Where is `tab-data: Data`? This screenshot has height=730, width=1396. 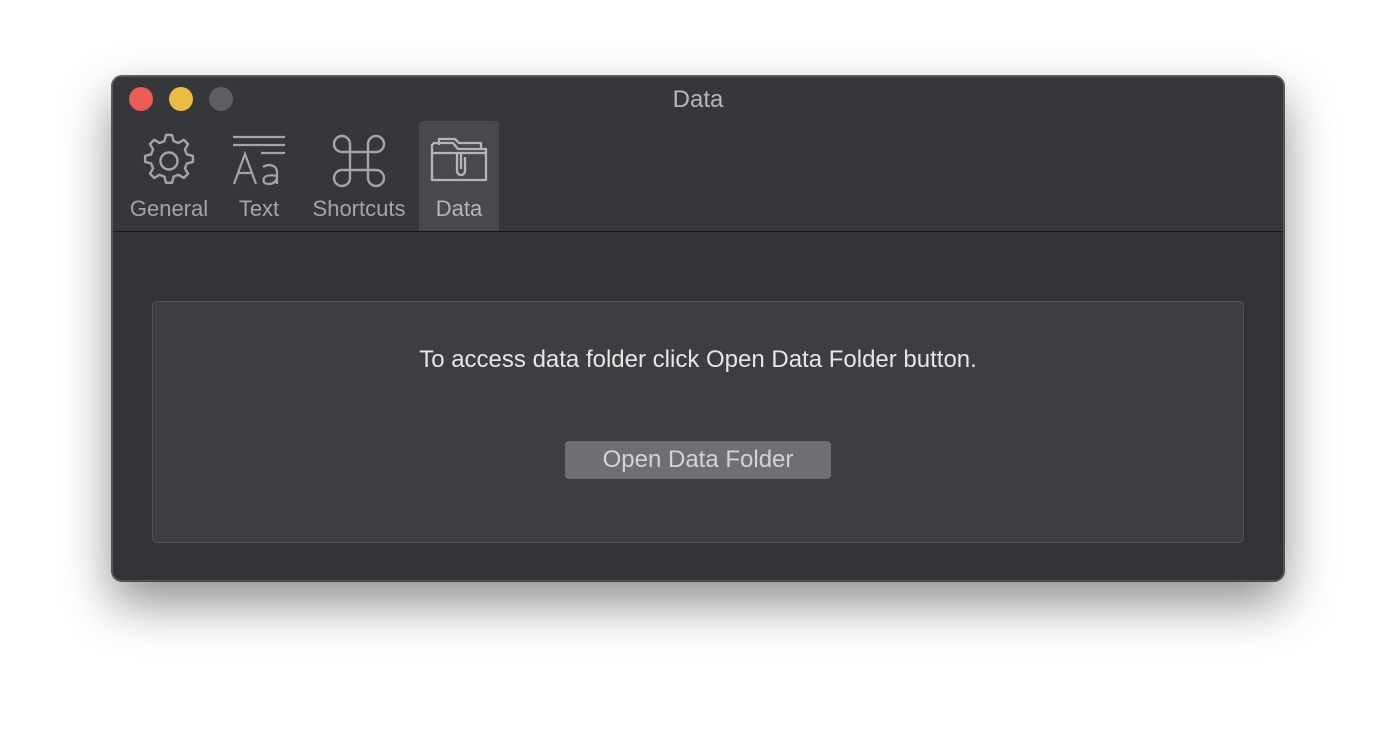 tab-data: Data is located at coordinates (459, 176).